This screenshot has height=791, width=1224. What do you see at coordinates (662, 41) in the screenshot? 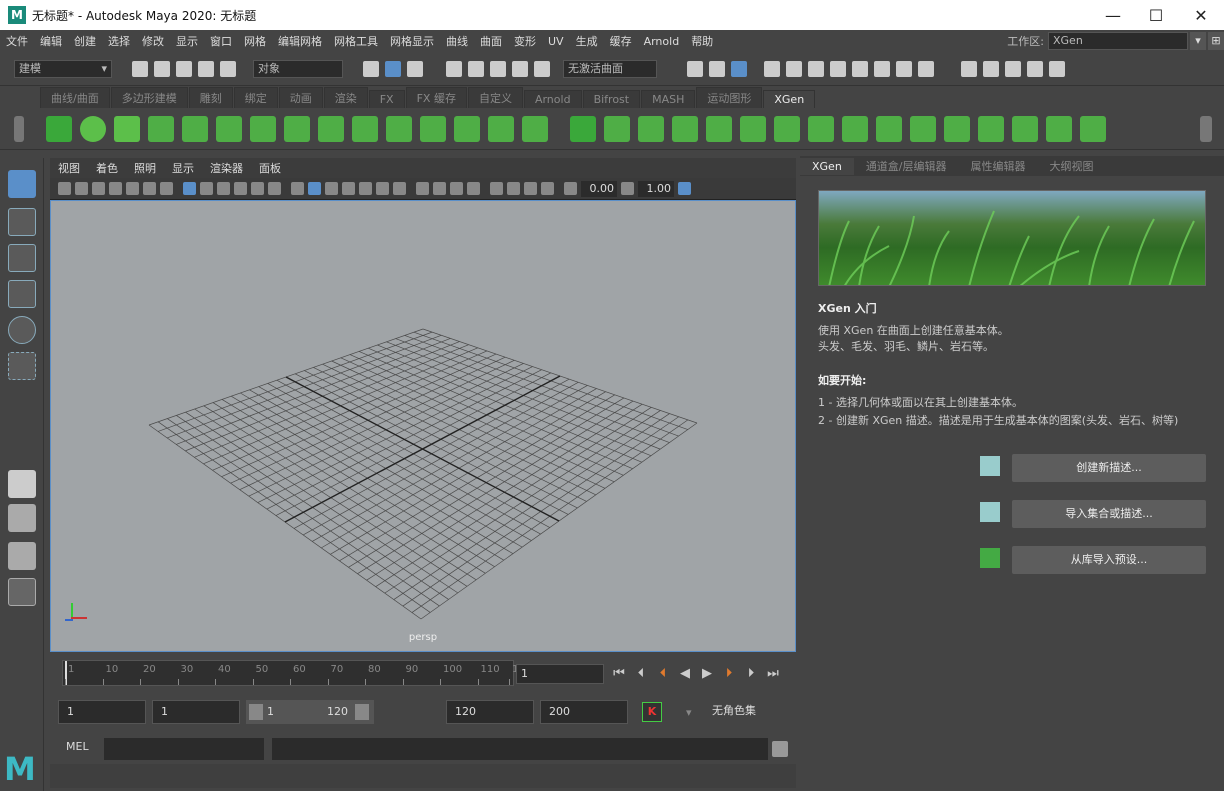
I see `menu-arnold: Arnold` at bounding box center [662, 41].